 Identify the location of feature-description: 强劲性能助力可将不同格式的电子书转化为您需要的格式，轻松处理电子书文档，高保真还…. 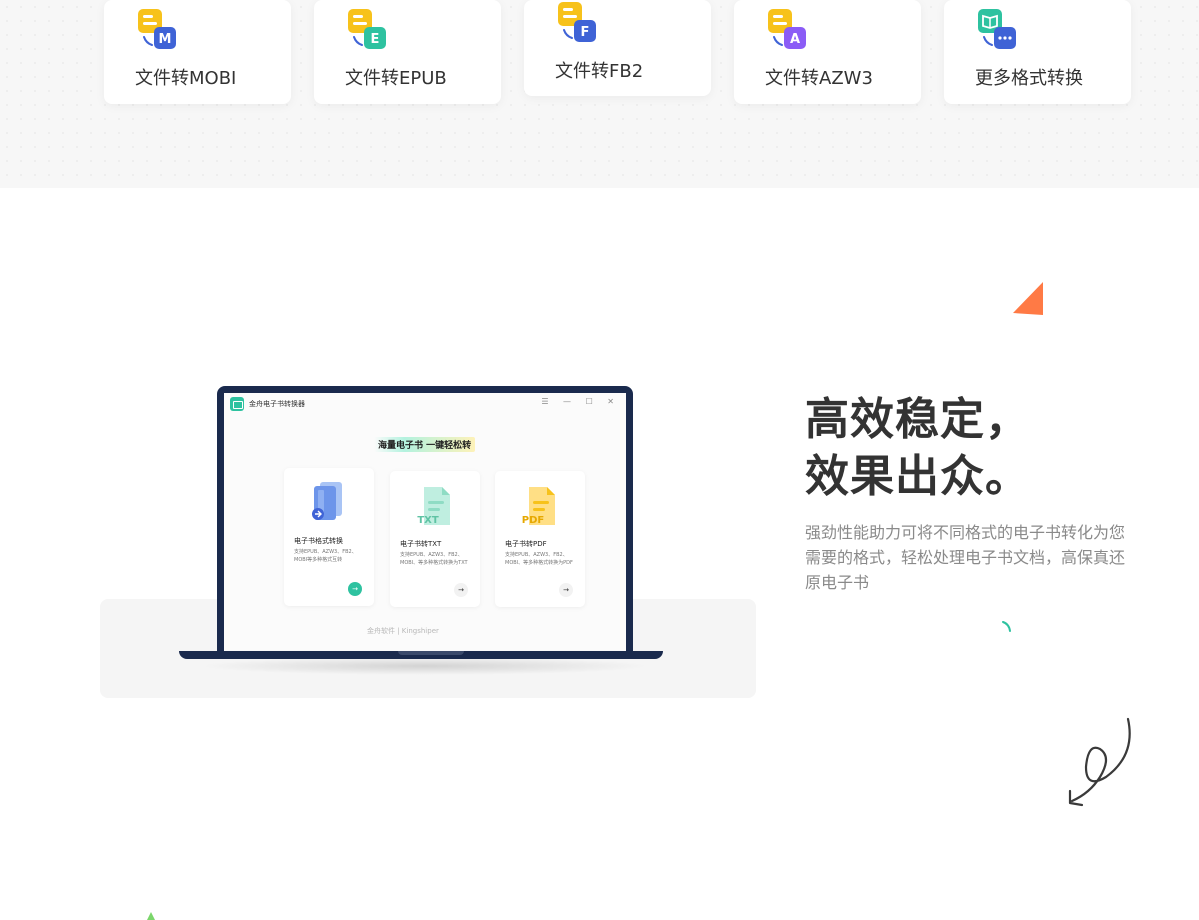
(965, 557).